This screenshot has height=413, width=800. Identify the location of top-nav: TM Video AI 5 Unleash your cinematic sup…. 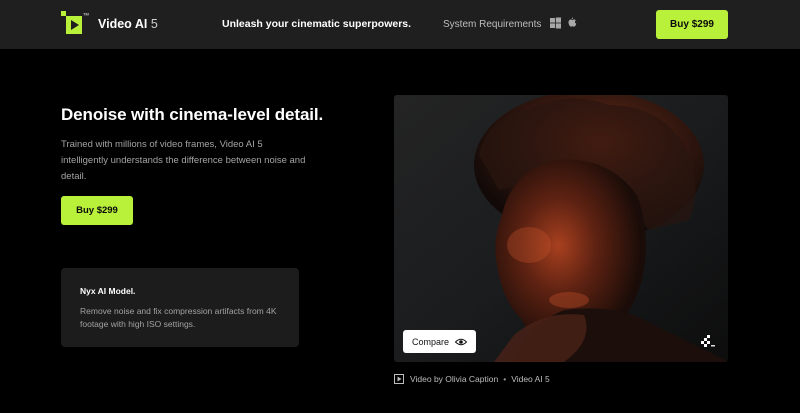
(400, 24).